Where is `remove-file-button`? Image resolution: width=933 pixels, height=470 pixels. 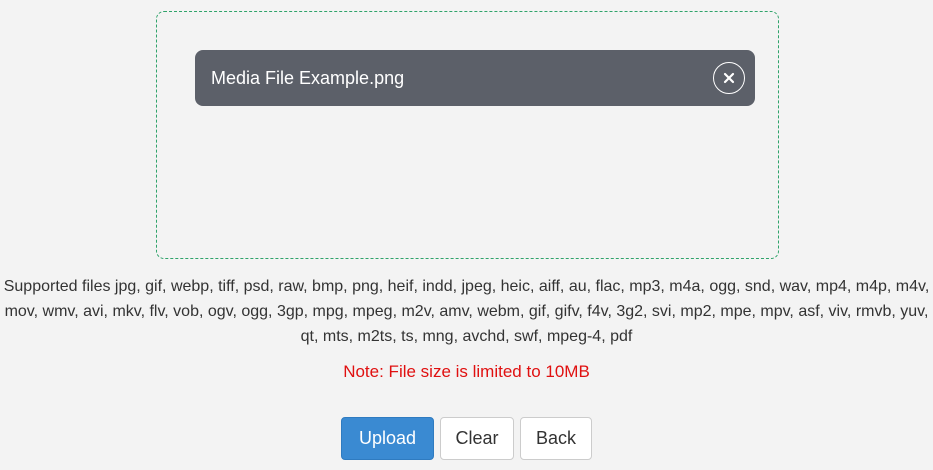
remove-file-button is located at coordinates (729, 78).